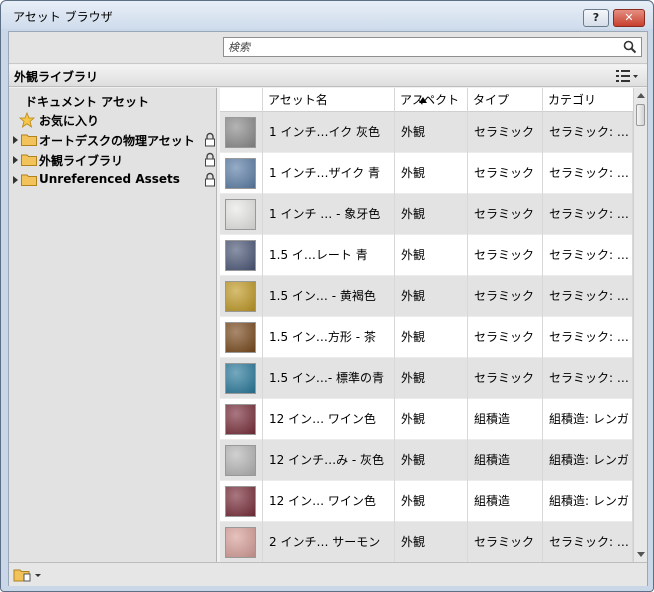 Image resolution: width=654 pixels, height=592 pixels. What do you see at coordinates (588, 100) in the screenshot?
I see `column-category: カテゴリ` at bounding box center [588, 100].